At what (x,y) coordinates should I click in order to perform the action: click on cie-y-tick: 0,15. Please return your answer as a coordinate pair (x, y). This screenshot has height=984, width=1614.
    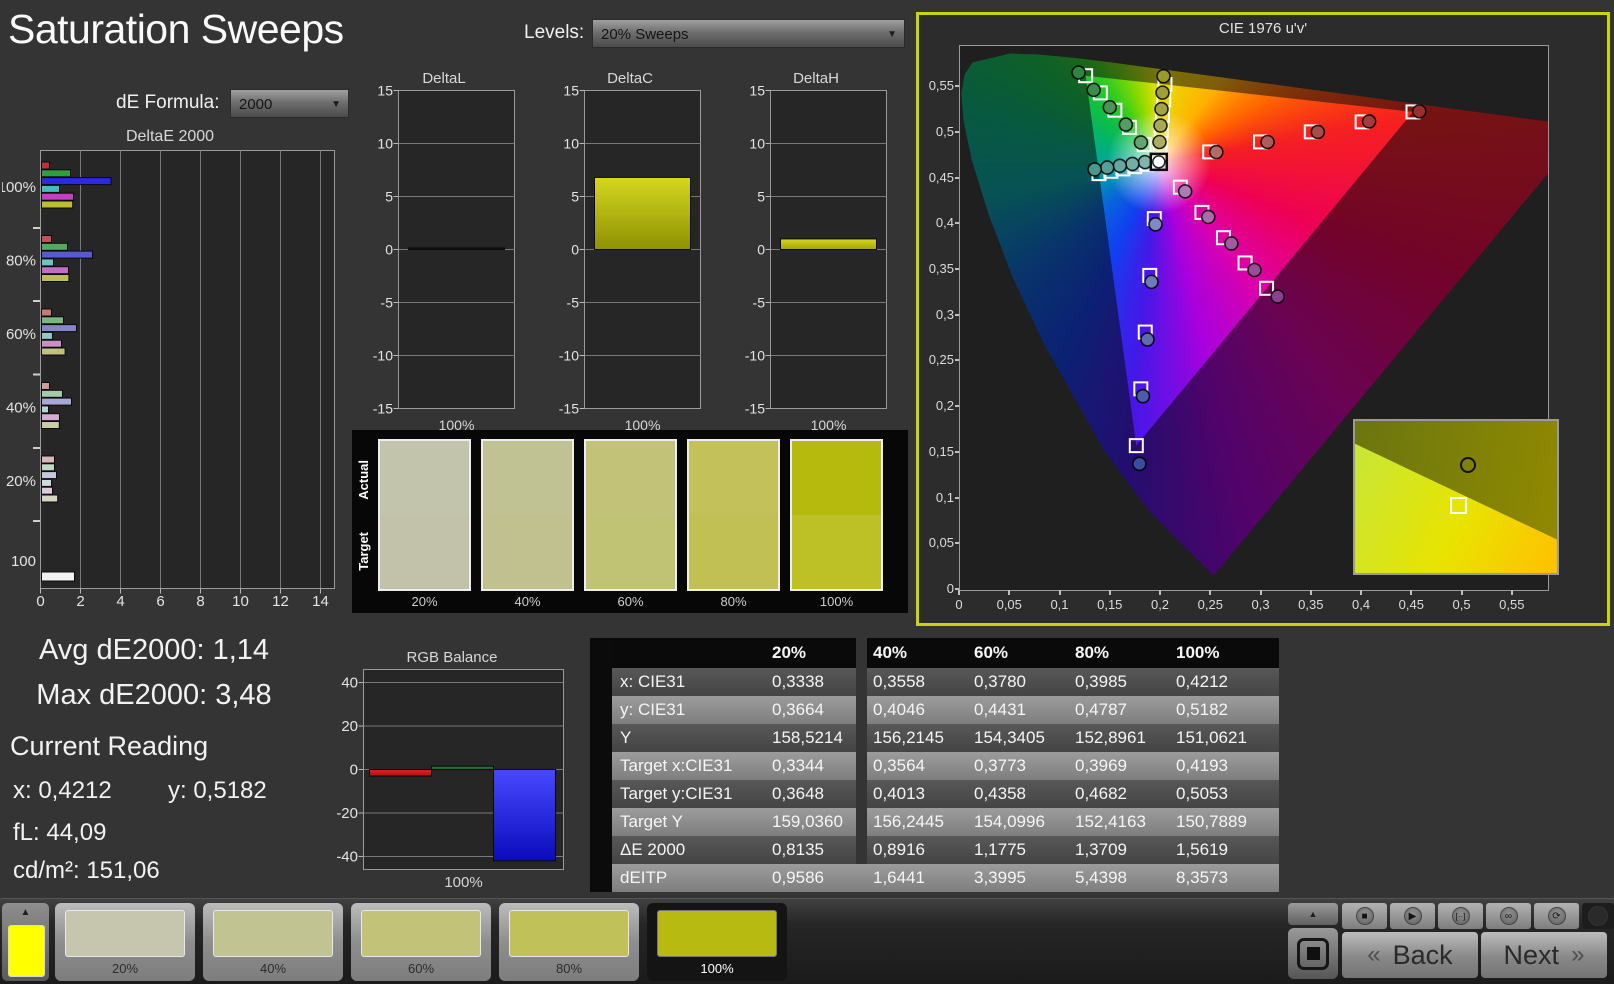
    Looking at the image, I should click on (941, 451).